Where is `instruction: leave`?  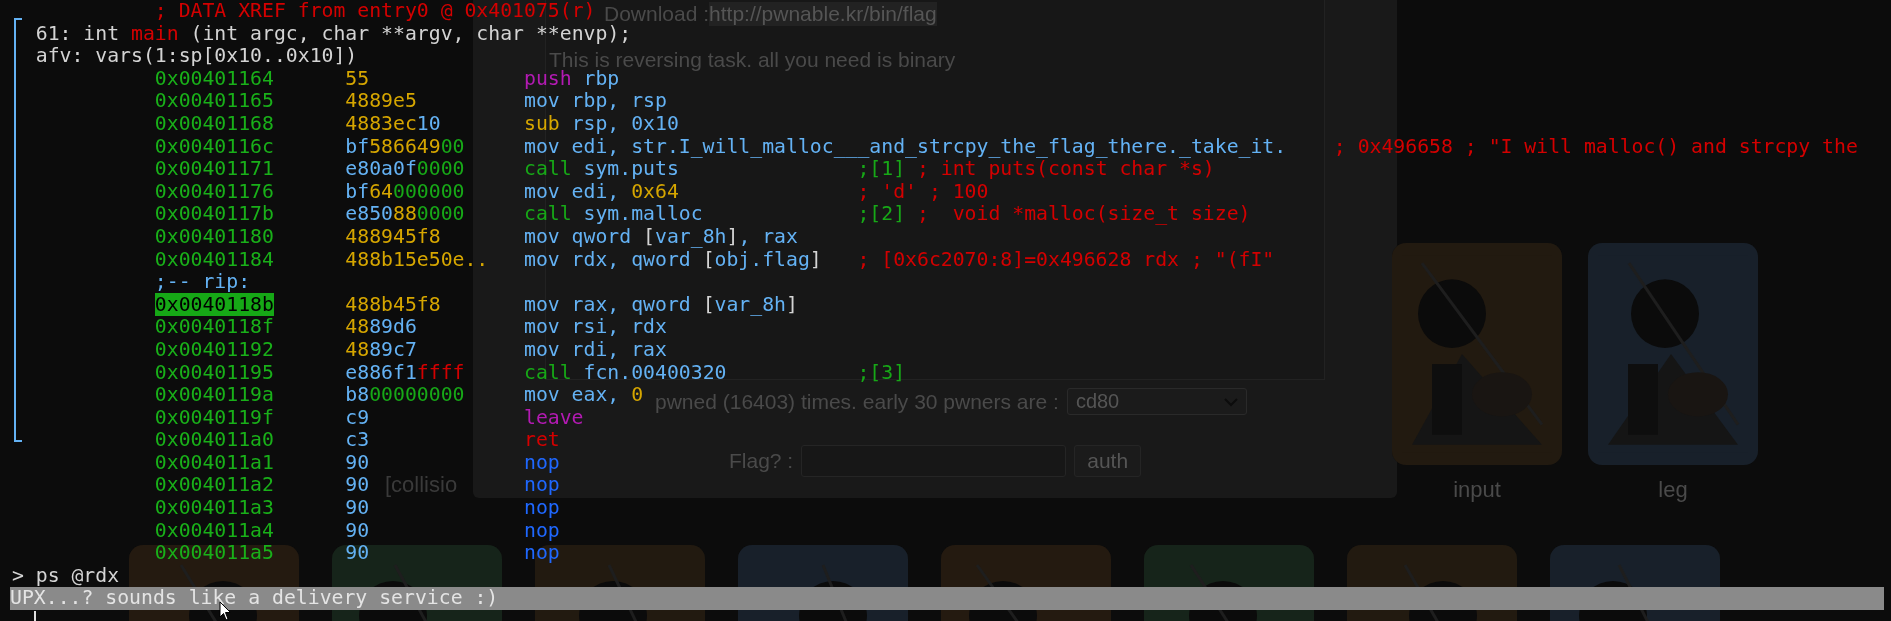 instruction: leave is located at coordinates (554, 418).